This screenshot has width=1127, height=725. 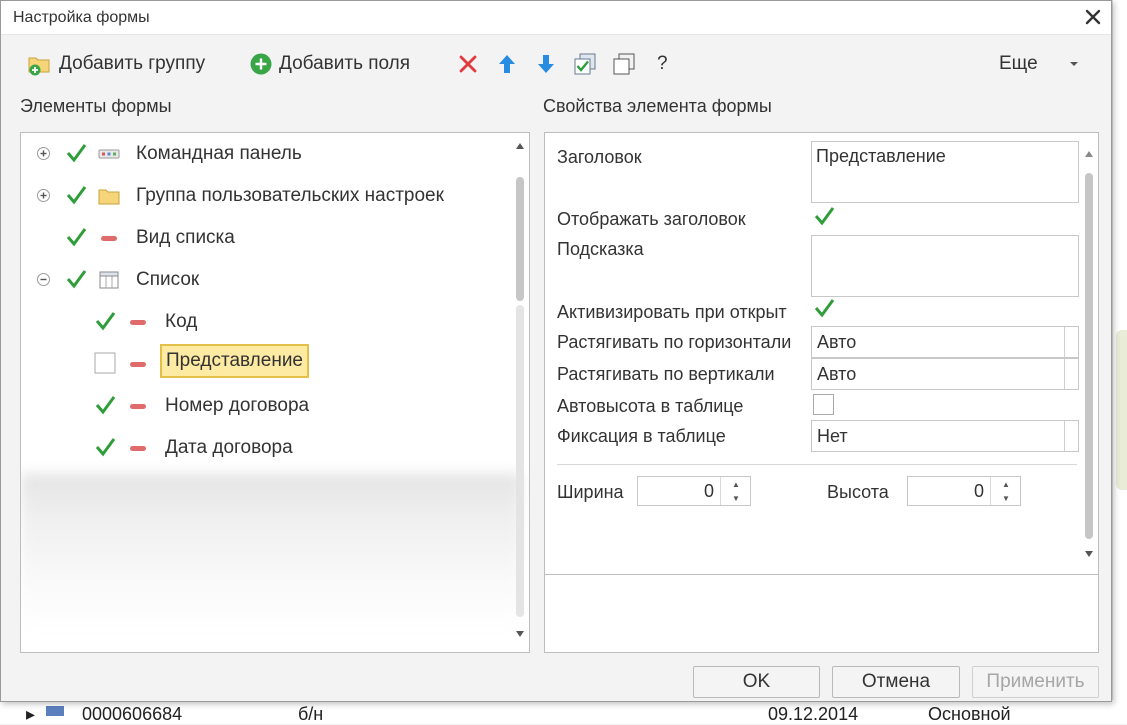 What do you see at coordinates (132, 63) in the screenshot?
I see `add-group-label: Добавить группу` at bounding box center [132, 63].